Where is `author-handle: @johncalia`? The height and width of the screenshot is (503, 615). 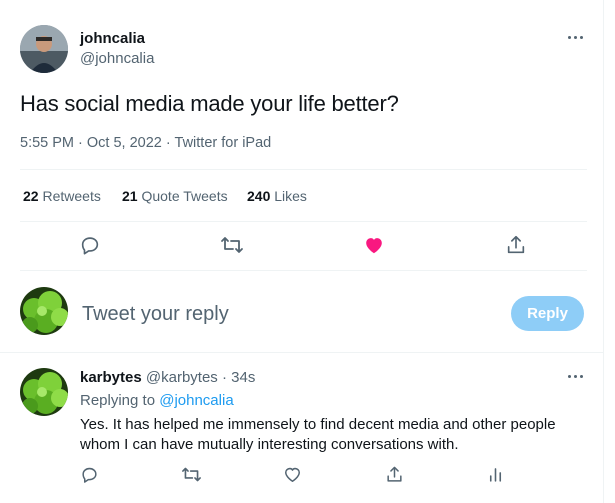 author-handle: @johncalia is located at coordinates (117, 58).